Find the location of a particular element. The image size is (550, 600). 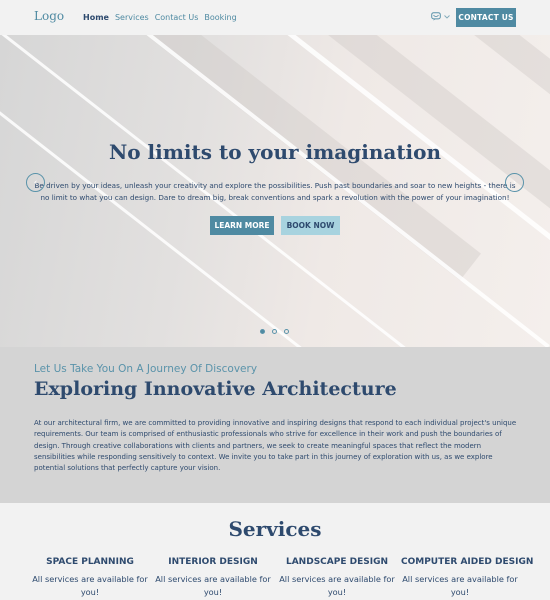

chevron-left-icon: ‹ is located at coordinates (35, 182).